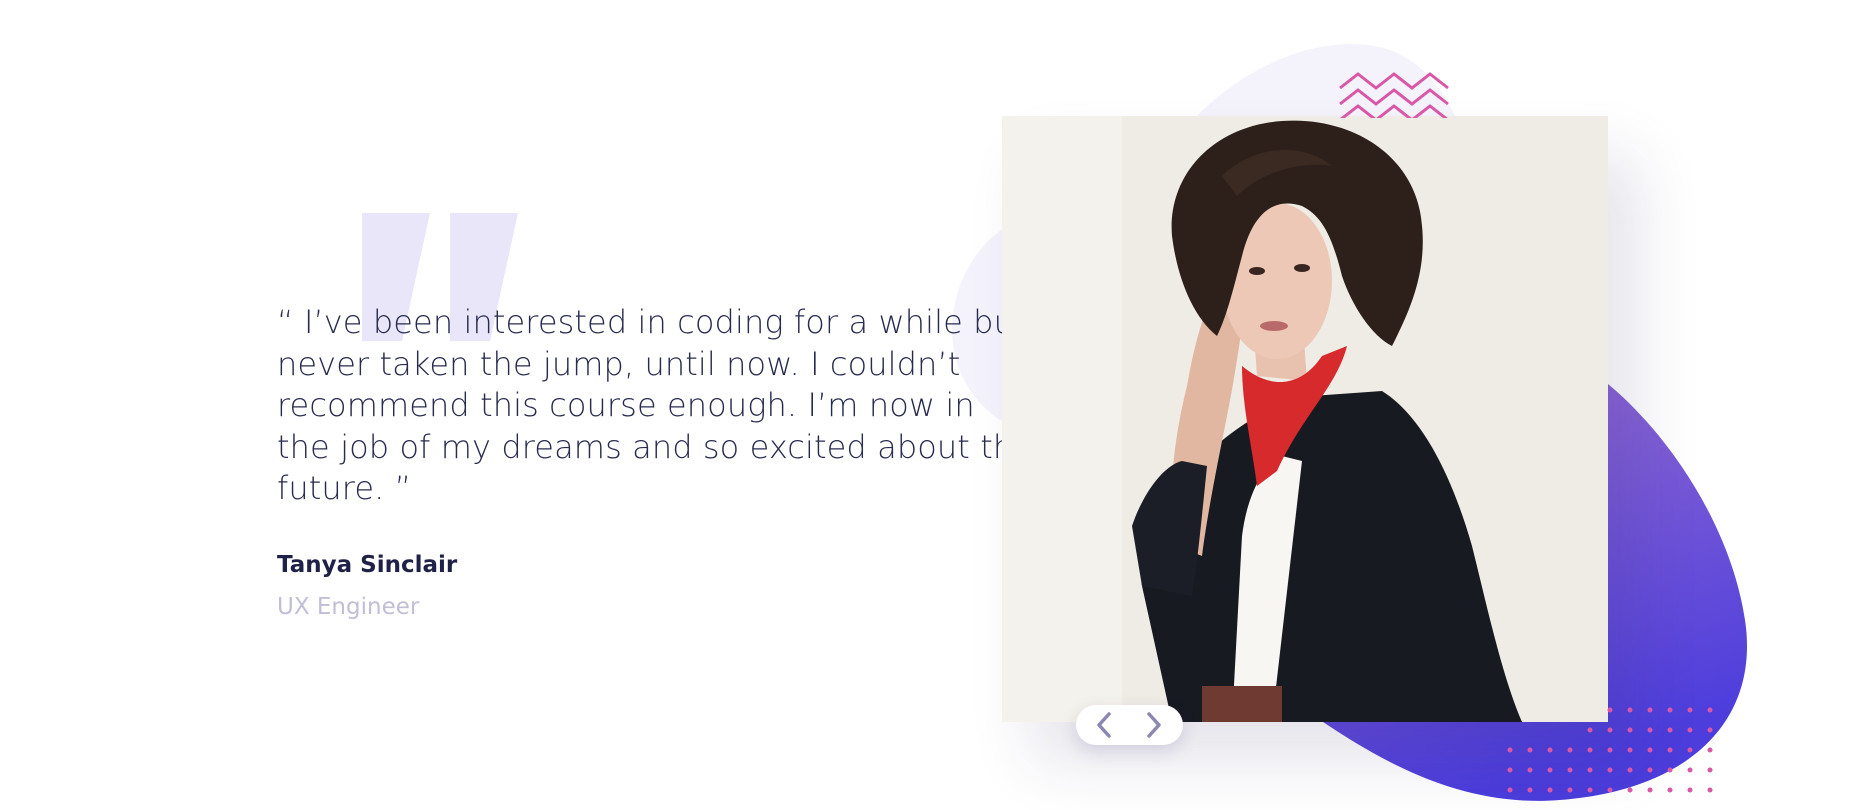 The image size is (1862, 810). I want to click on next-button, so click(1154, 725).